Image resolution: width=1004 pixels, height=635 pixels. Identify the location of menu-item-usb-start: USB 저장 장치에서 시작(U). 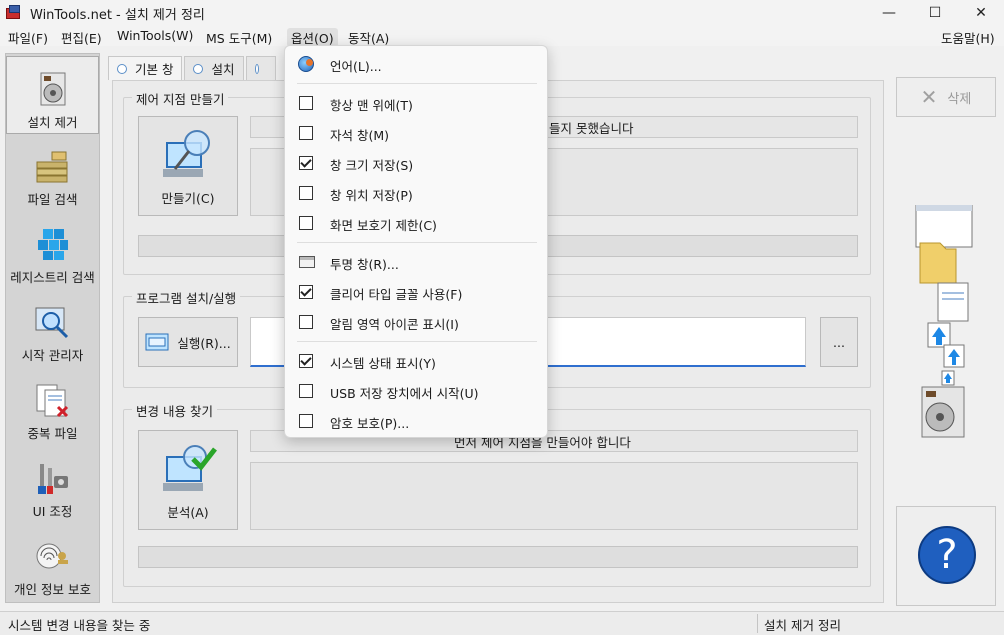
(417, 391).